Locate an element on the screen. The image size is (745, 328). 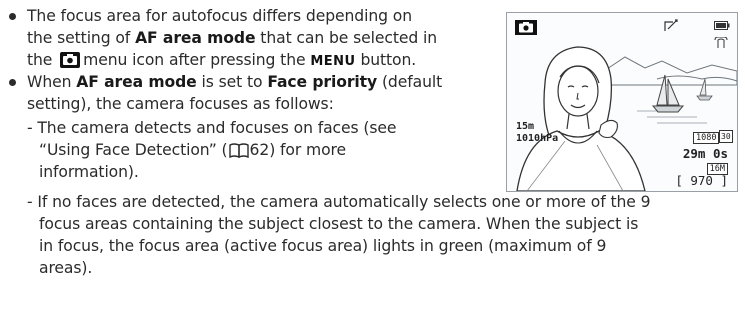
setting-value: Face priority is located at coordinates (322, 82).